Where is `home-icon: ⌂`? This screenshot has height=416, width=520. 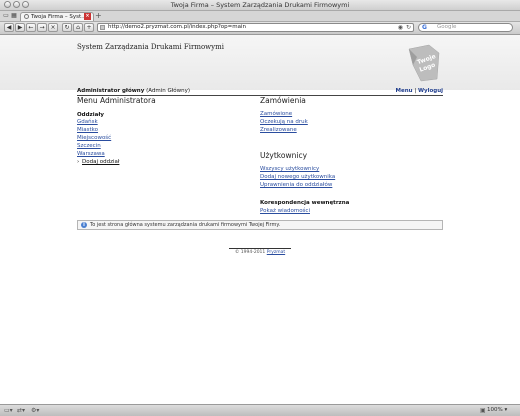 home-icon: ⌂ is located at coordinates (78, 27).